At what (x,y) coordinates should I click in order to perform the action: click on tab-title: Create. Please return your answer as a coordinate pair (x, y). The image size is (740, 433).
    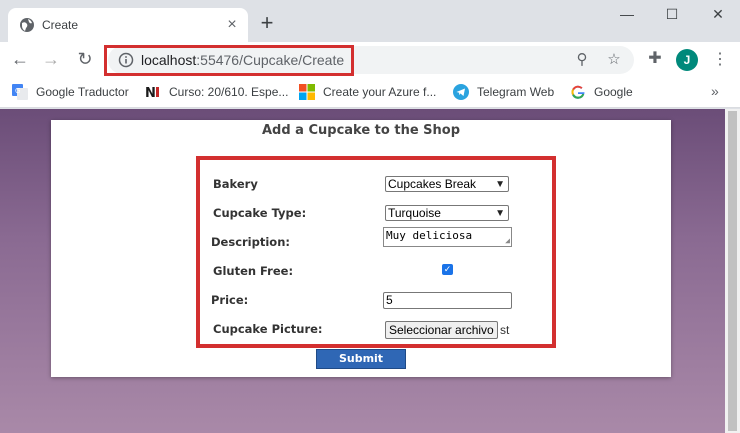
    Looking at the image, I should click on (60, 25).